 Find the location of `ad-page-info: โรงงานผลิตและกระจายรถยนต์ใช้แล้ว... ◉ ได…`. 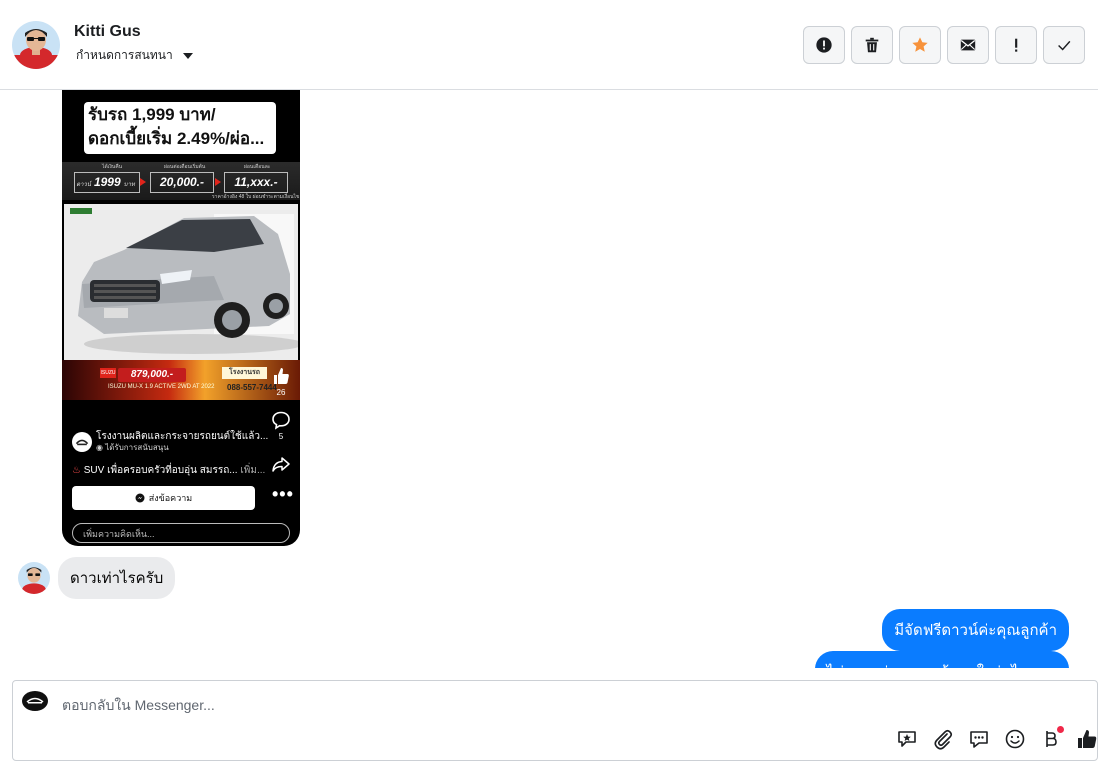

ad-page-info: โรงงานผลิตและกระจายรถยนต์ใช้แล้ว... ◉ ได… is located at coordinates (170, 442).